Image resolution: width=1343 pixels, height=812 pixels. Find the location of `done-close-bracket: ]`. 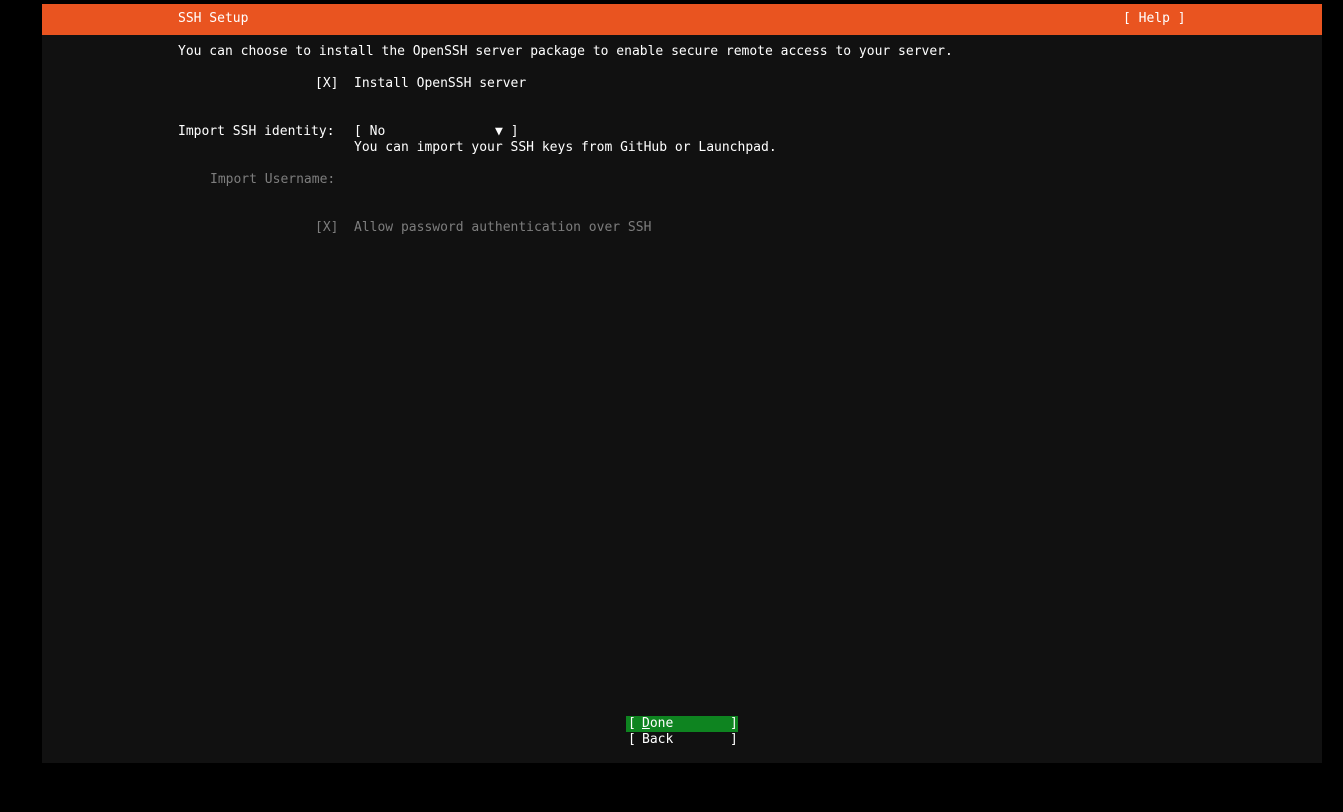

done-close-bracket: ] is located at coordinates (734, 723).